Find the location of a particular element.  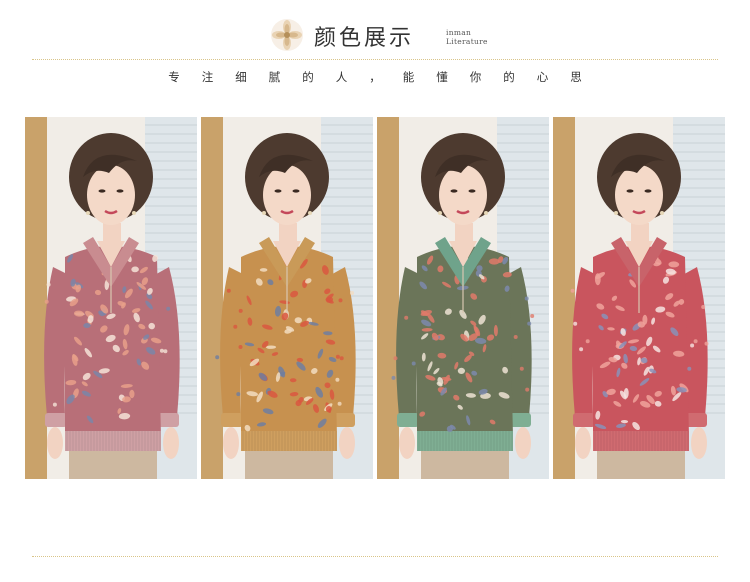

color-variant-pink-rose is located at coordinates (111, 298).